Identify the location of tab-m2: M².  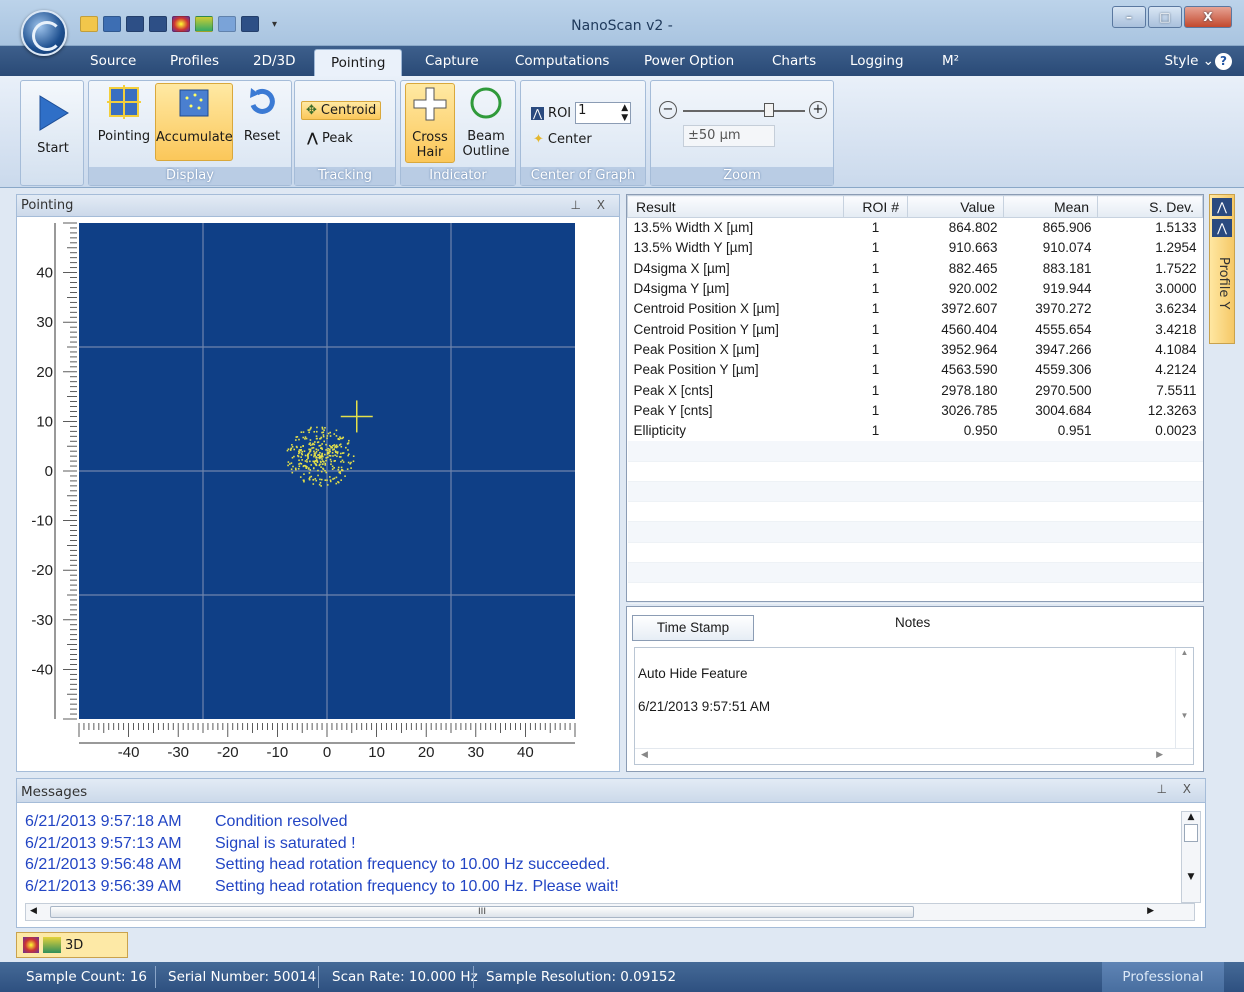
(950, 61).